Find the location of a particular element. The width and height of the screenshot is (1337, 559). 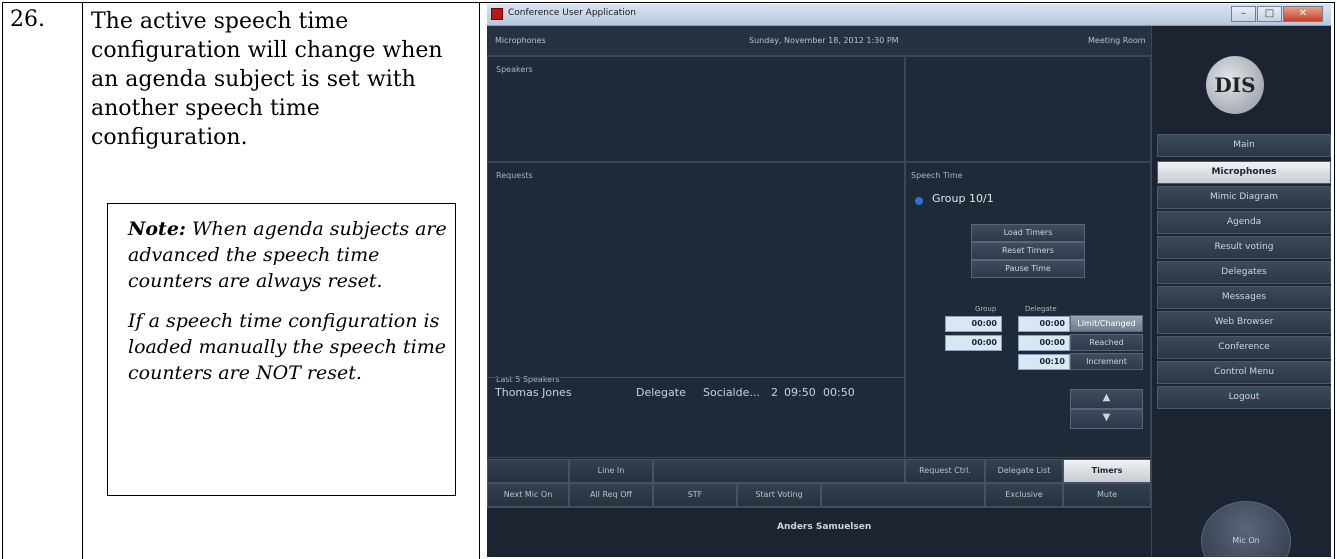

pause-time-button: Pause Time is located at coordinates (1028, 269).